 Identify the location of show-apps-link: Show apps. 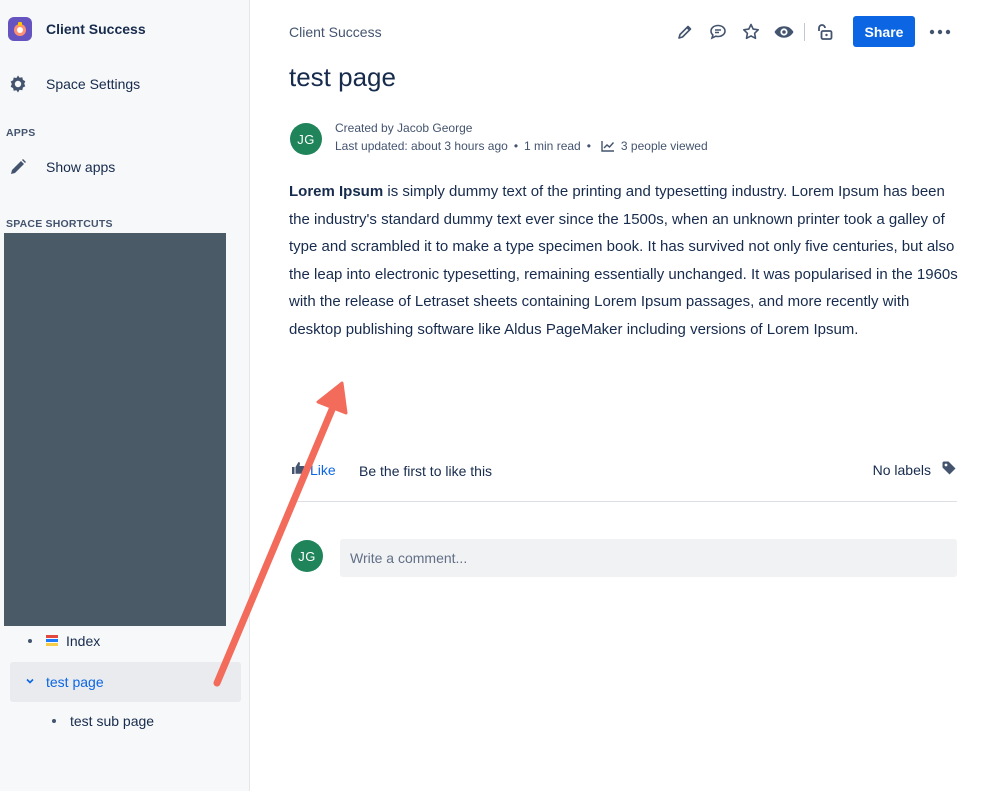
(60, 167).